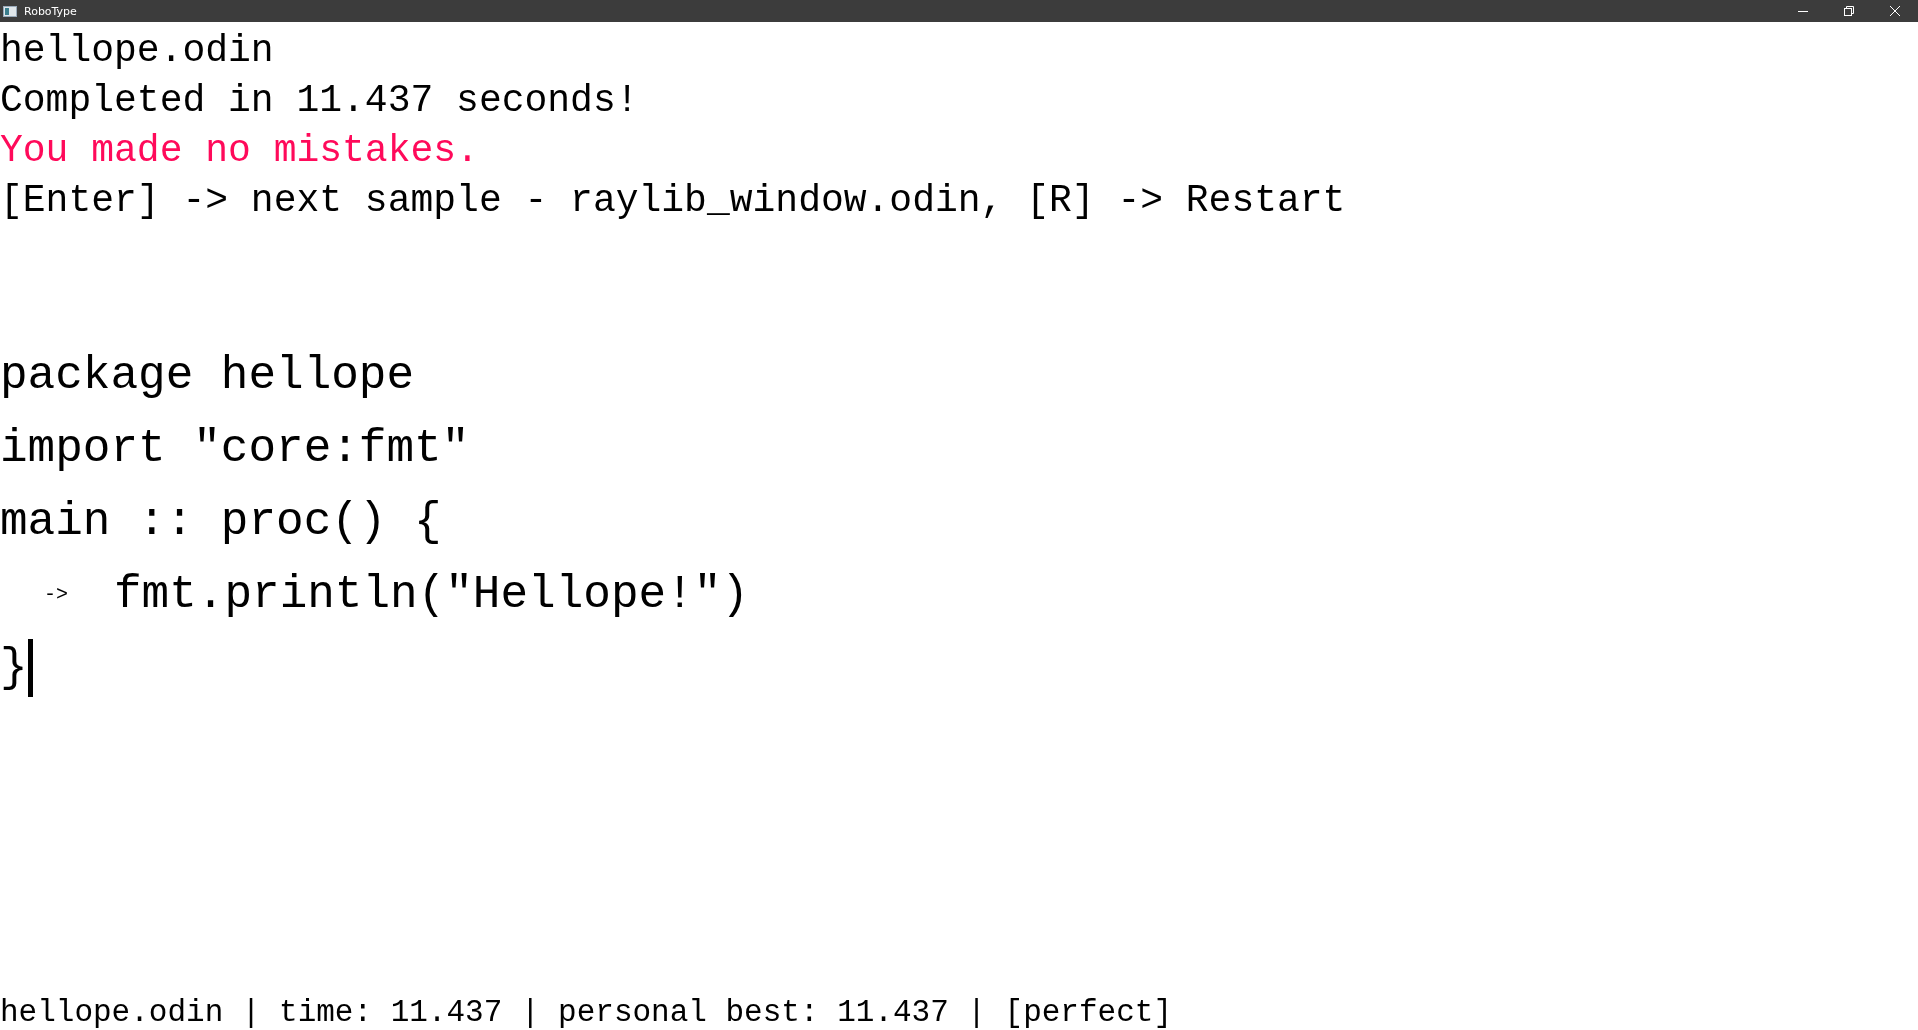 This screenshot has height=1030, width=1918. What do you see at coordinates (56, 594) in the screenshot?
I see `tab-marker: ->` at bounding box center [56, 594].